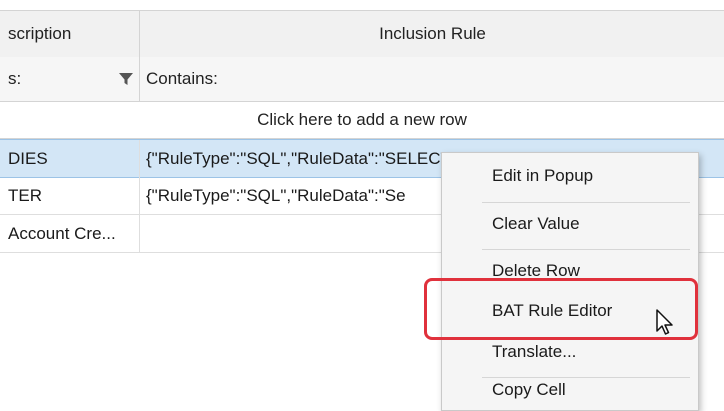  I want to click on cell-description: DIES, so click(70, 158).